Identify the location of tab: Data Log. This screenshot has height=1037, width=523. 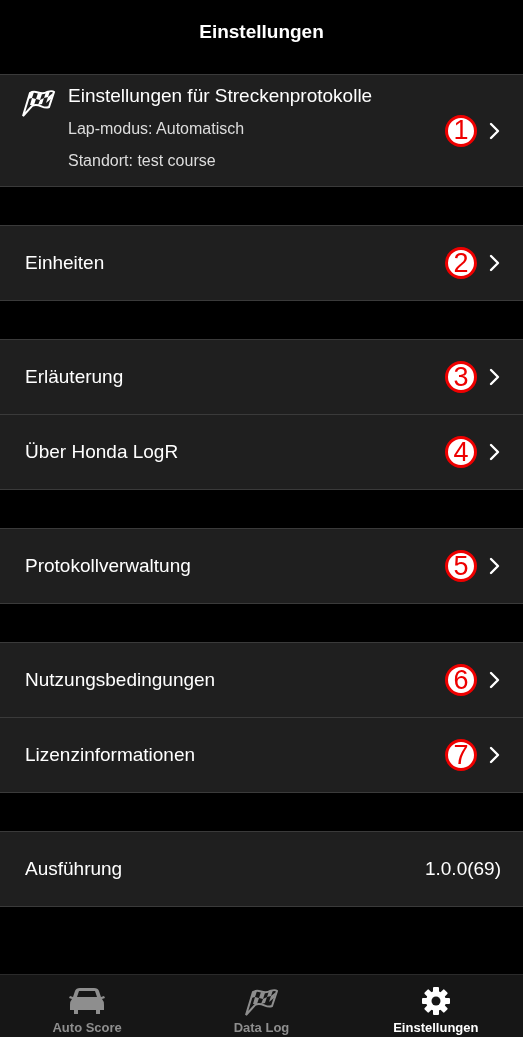
(261, 1006).